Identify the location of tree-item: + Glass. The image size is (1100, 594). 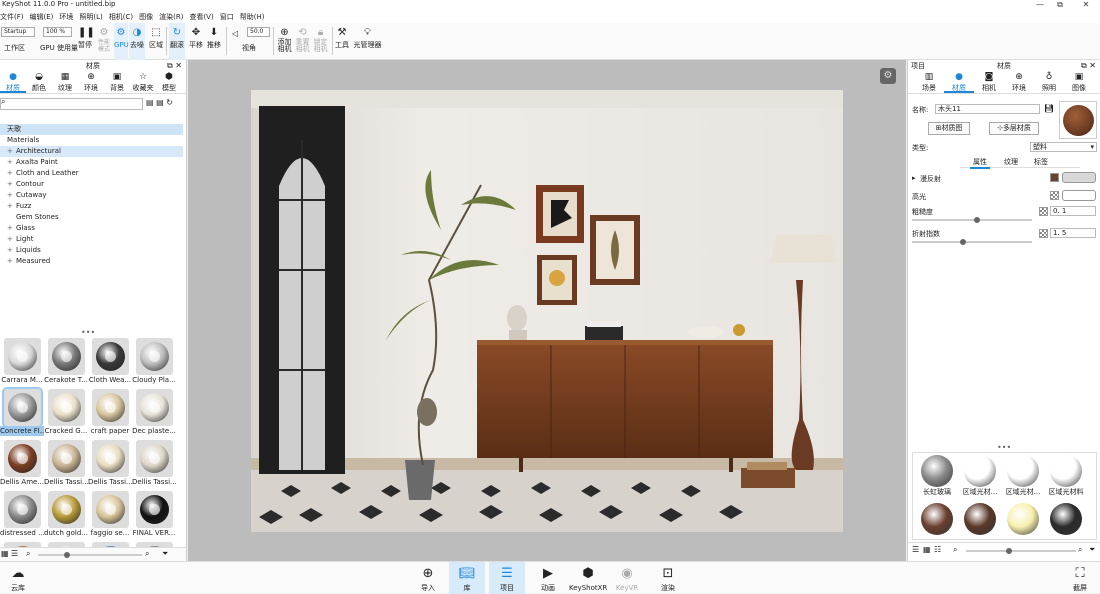
(91, 228).